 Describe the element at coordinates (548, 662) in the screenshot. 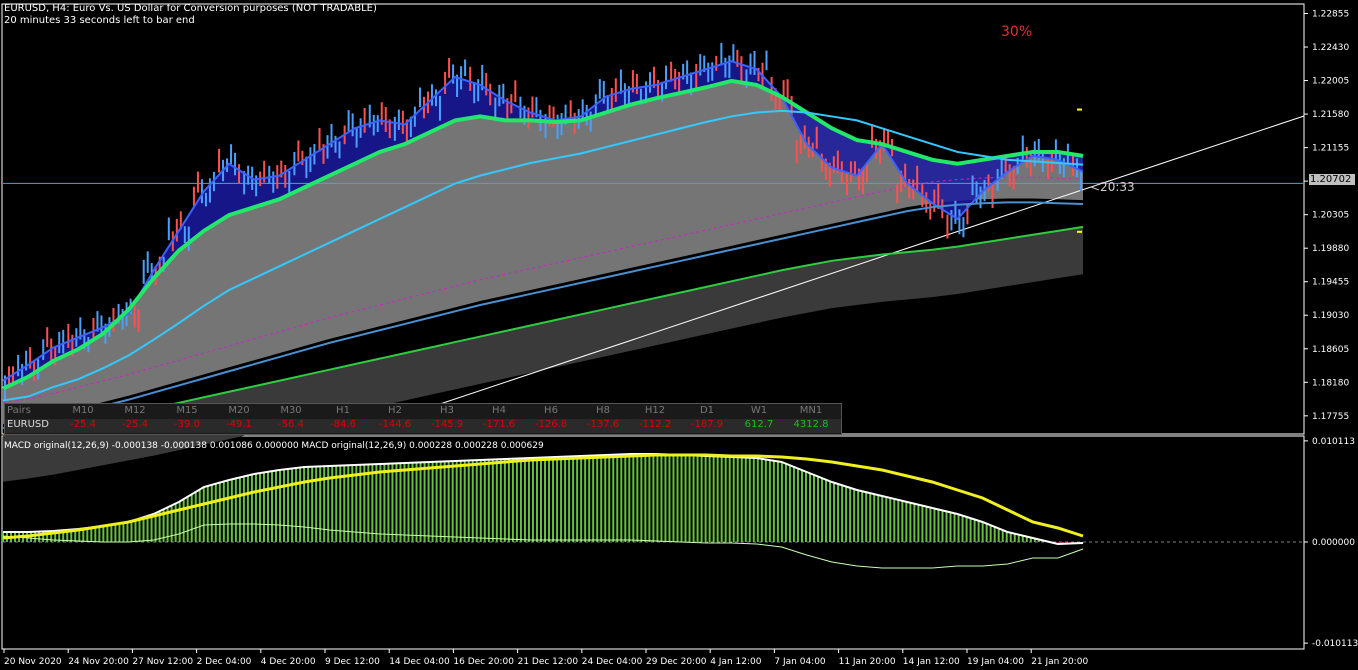

I see `time-tick-label: 21 Dec 12:00` at that location.